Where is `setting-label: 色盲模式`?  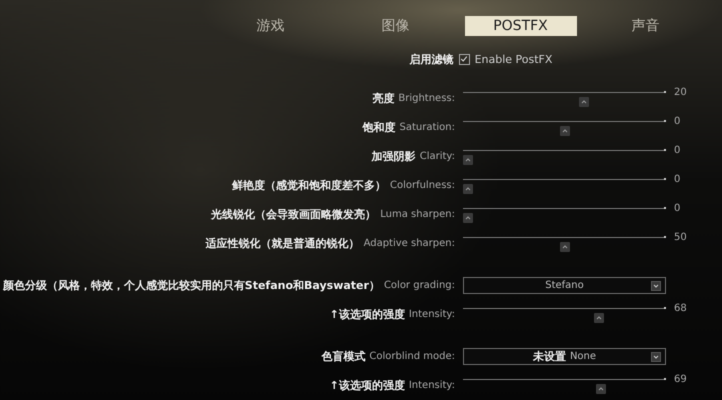
setting-label: 色盲模式 is located at coordinates (343, 356).